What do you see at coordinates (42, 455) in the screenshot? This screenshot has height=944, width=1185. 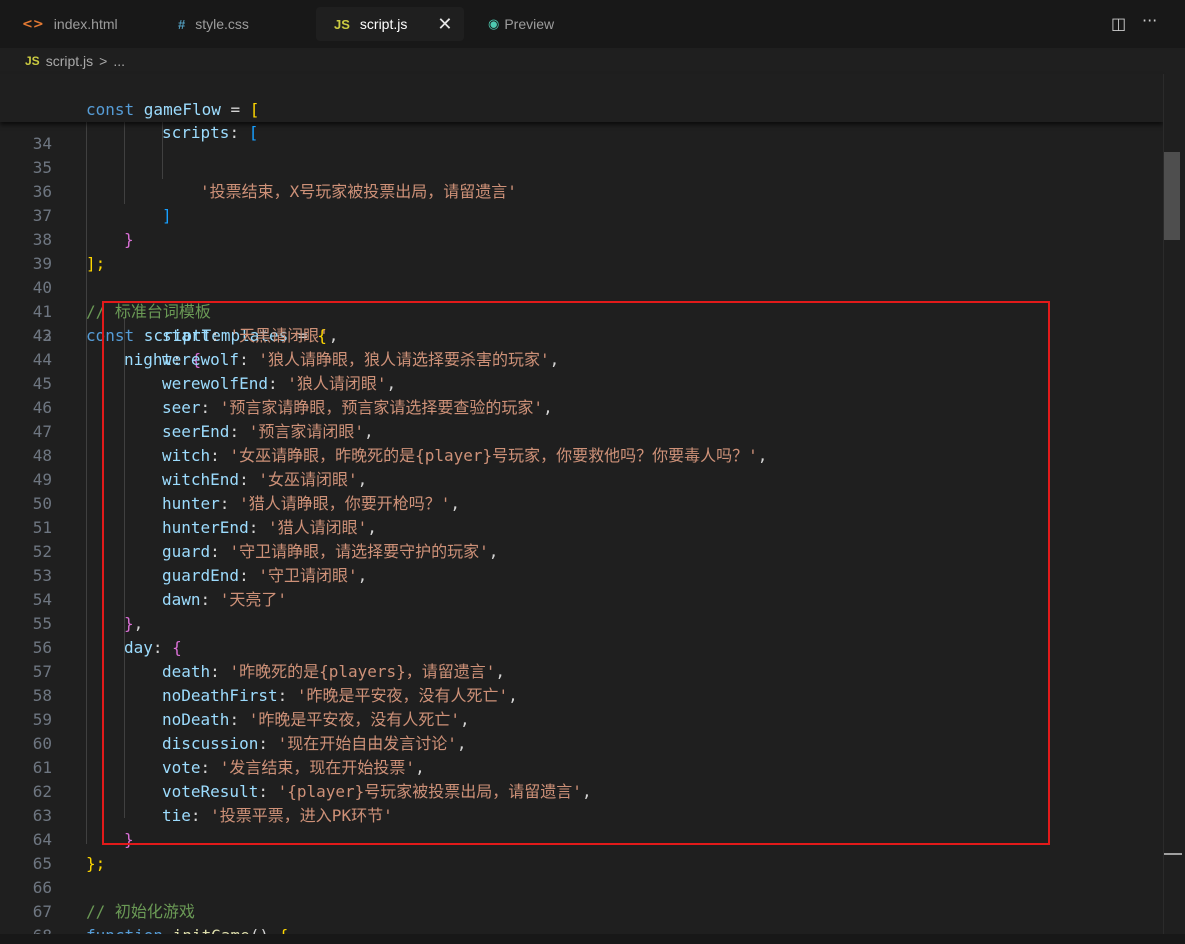 I see `line-number: 48` at bounding box center [42, 455].